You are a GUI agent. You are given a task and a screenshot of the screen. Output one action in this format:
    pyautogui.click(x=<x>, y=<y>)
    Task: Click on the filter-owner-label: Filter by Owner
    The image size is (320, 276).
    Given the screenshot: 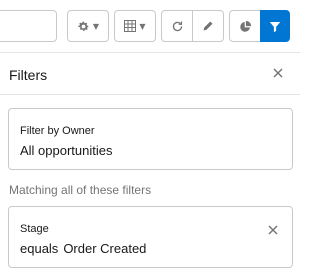 What is the action you would take?
    pyautogui.click(x=57, y=131)
    